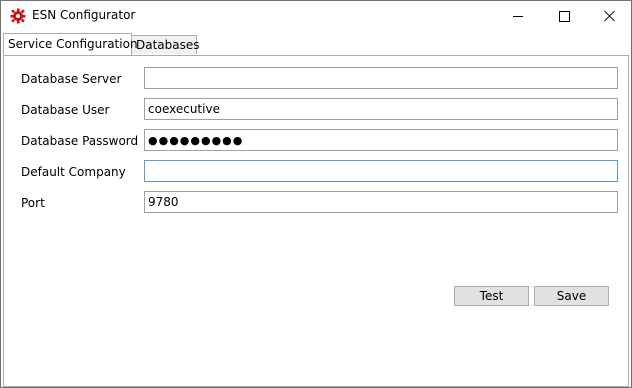 This screenshot has width=632, height=388. I want to click on database-user-field, so click(381, 109).